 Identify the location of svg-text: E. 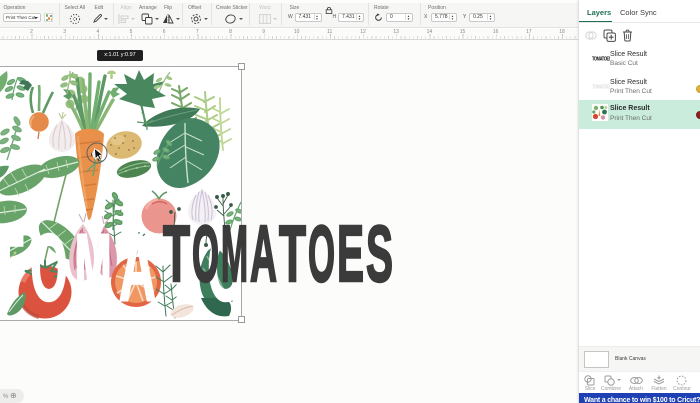
(350, 252).